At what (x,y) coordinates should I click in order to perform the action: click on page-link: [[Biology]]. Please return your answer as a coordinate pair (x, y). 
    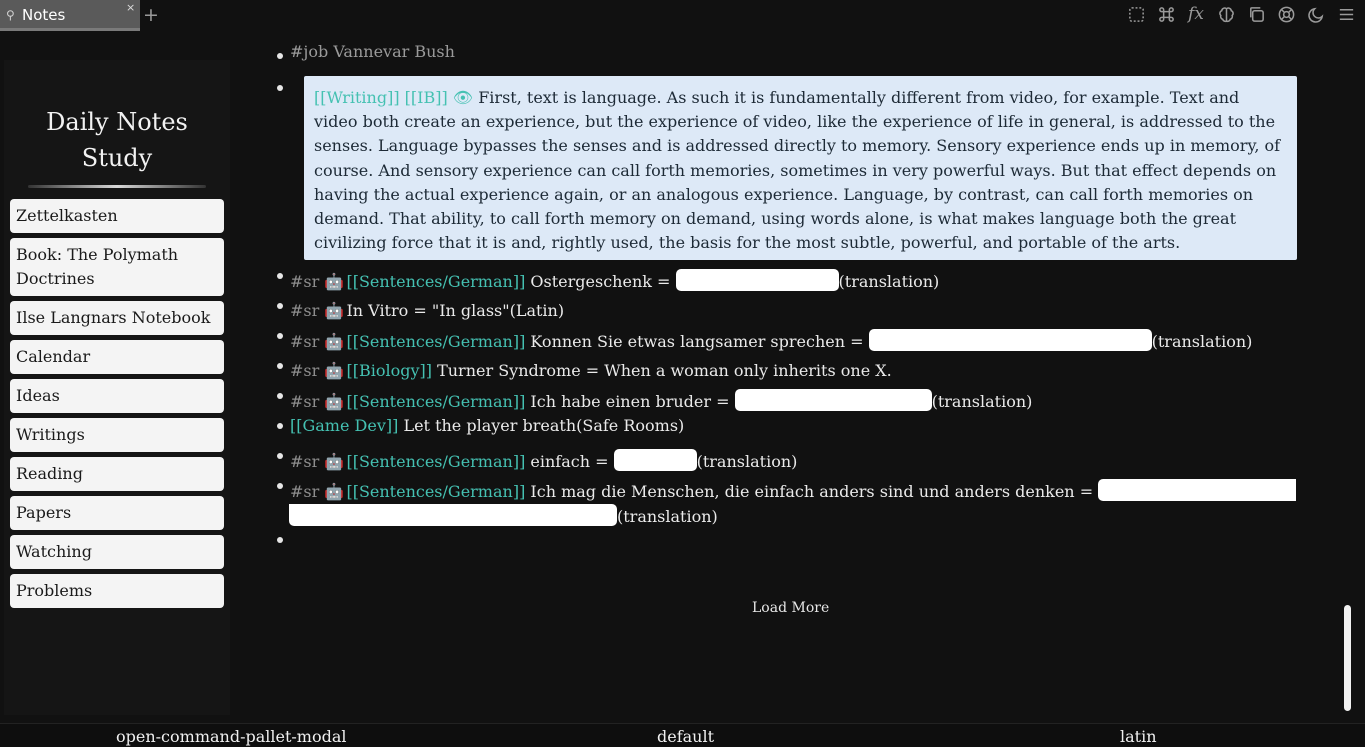
    Looking at the image, I should click on (389, 370).